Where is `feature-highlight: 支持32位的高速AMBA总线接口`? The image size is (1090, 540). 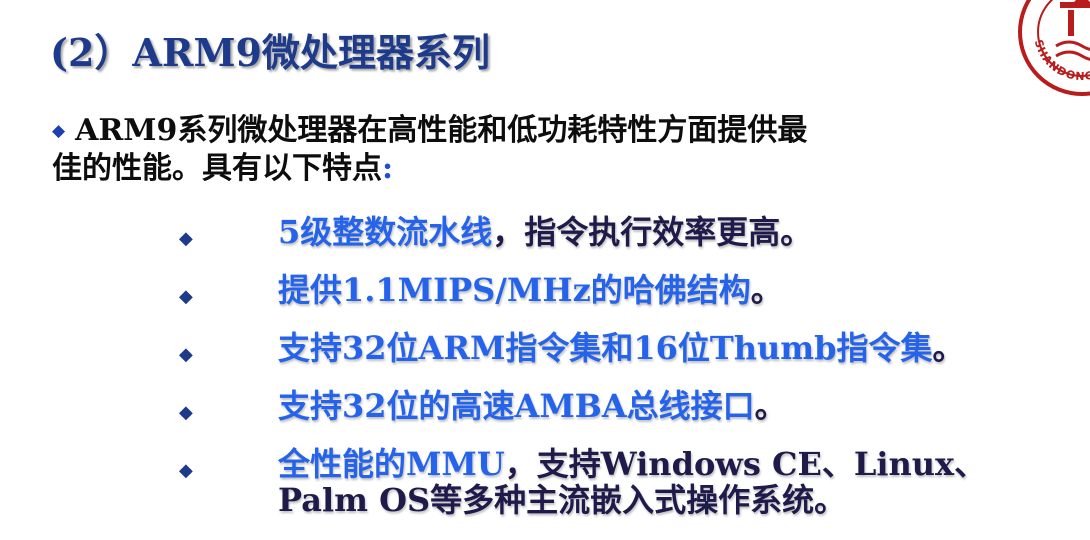 feature-highlight: 支持32位的高速AMBA总线接口 is located at coordinates (516, 406).